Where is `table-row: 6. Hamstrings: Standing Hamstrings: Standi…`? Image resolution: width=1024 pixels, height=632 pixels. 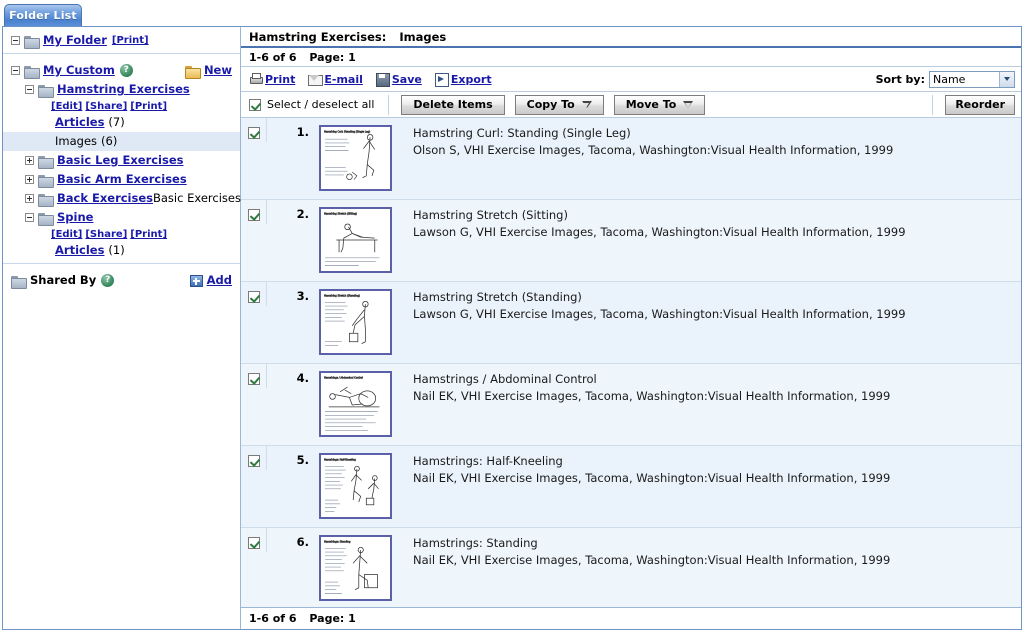
table-row: 6. Hamstrings: Standing Hamstrings: Standi… is located at coordinates (631, 567).